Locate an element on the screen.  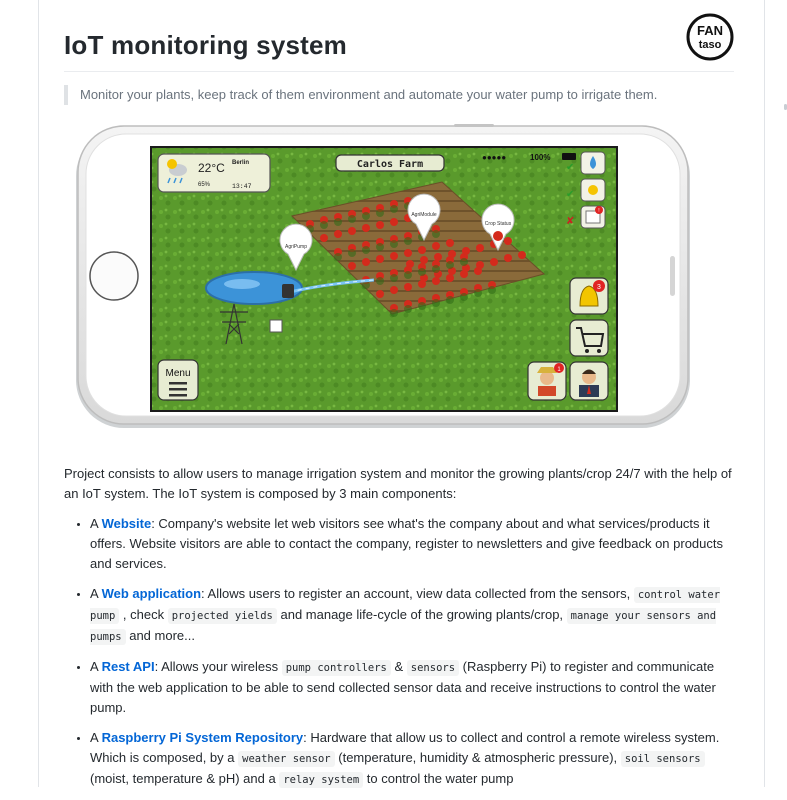
svg-text: taso is located at coordinates (710, 45).